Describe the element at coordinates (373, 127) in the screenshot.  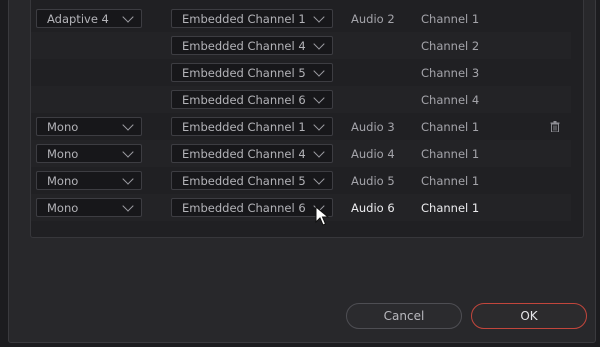
I see `audio-track-label: Audio 3` at that location.